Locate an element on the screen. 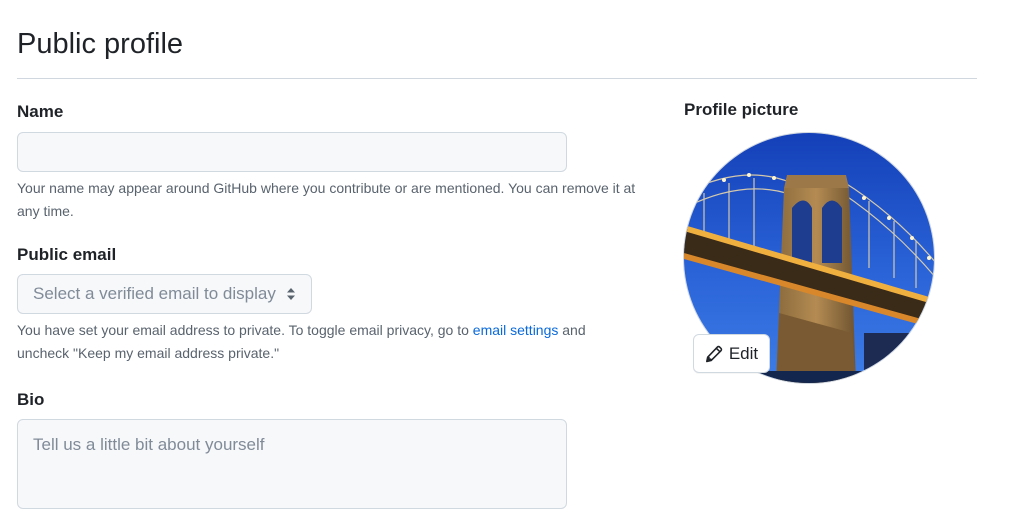  name-input is located at coordinates (292, 152).